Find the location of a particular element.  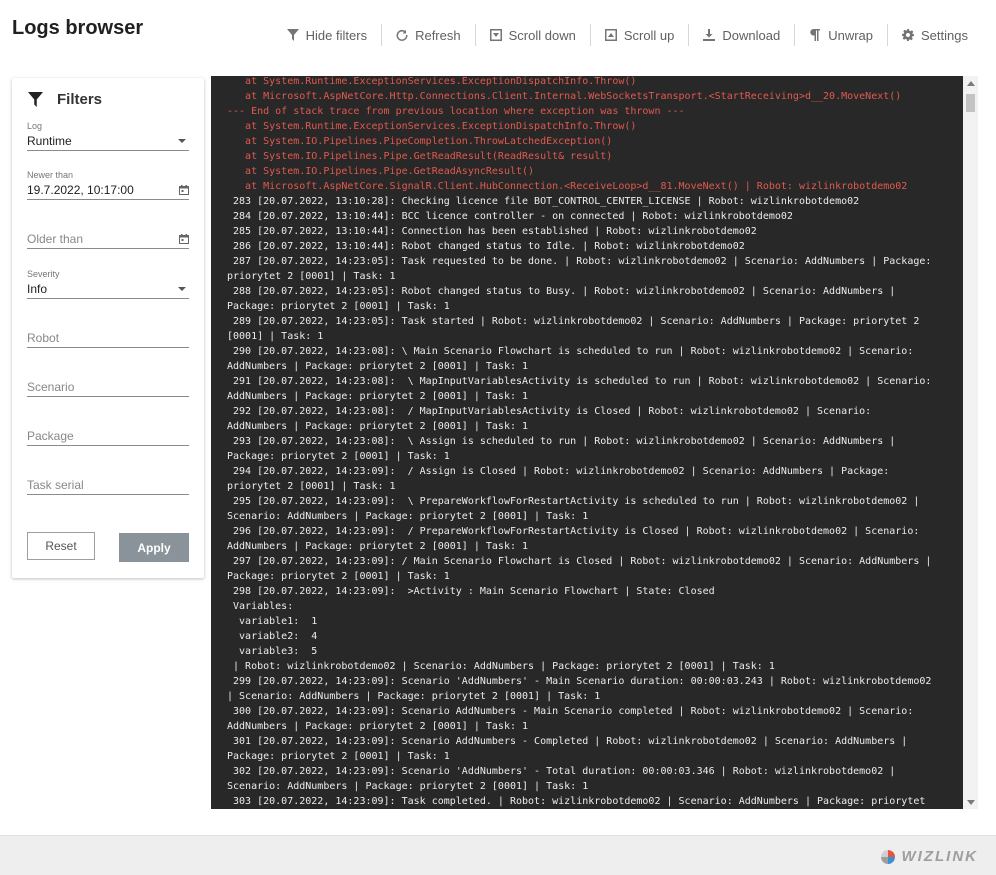

download-button: Download is located at coordinates (741, 35).